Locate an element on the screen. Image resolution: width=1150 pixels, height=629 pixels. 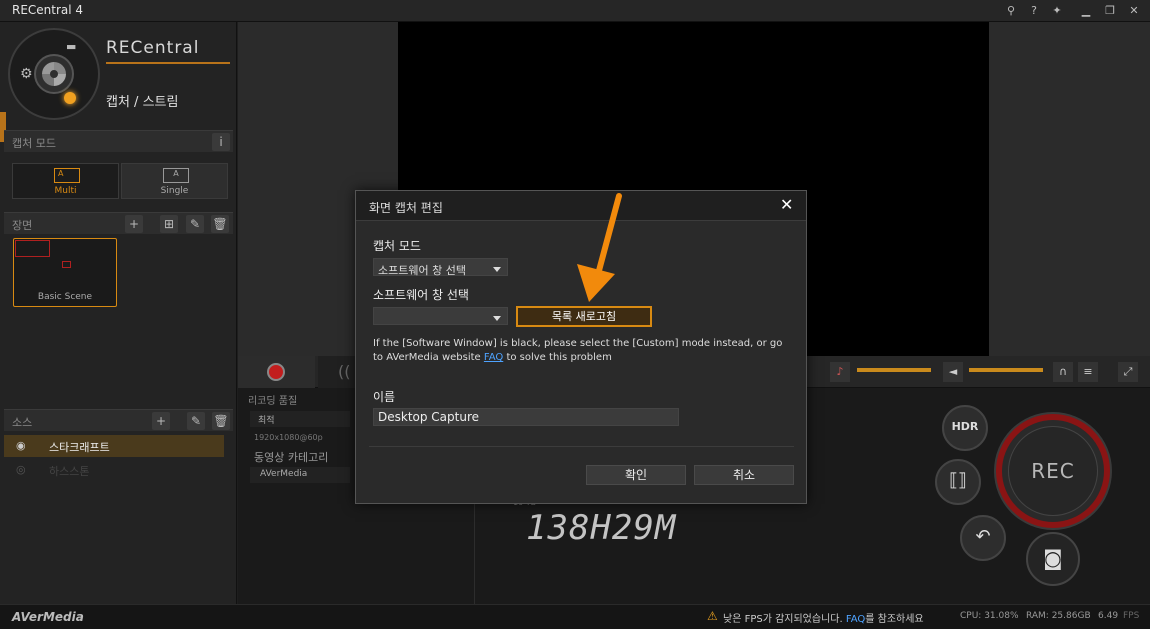
refresh-list-button: 목록 새로고침 is located at coordinates (584, 316).